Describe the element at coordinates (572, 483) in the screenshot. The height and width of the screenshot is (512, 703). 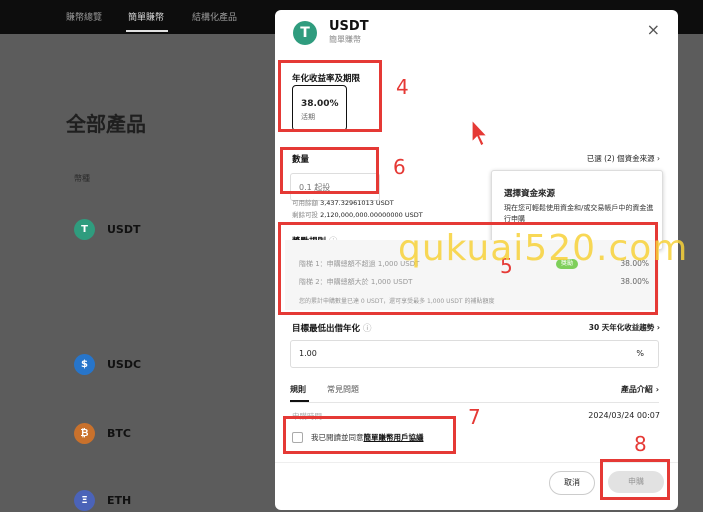
I see `cancel-button: 取消` at that location.